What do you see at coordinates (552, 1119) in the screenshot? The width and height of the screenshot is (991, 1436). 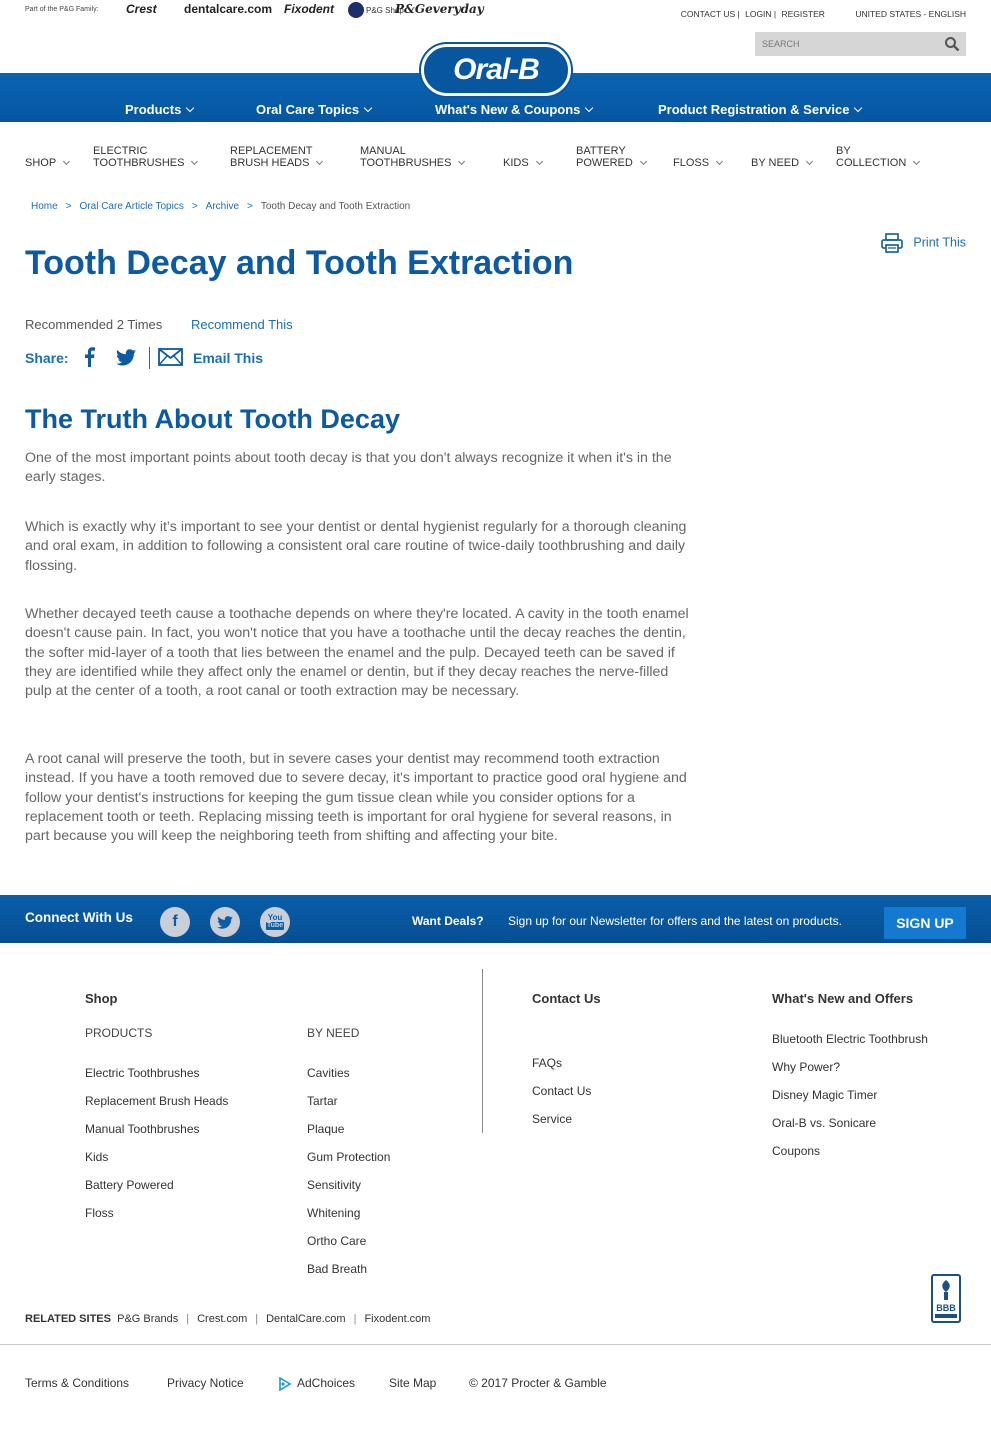 I see `footer-link-service: Service` at bounding box center [552, 1119].